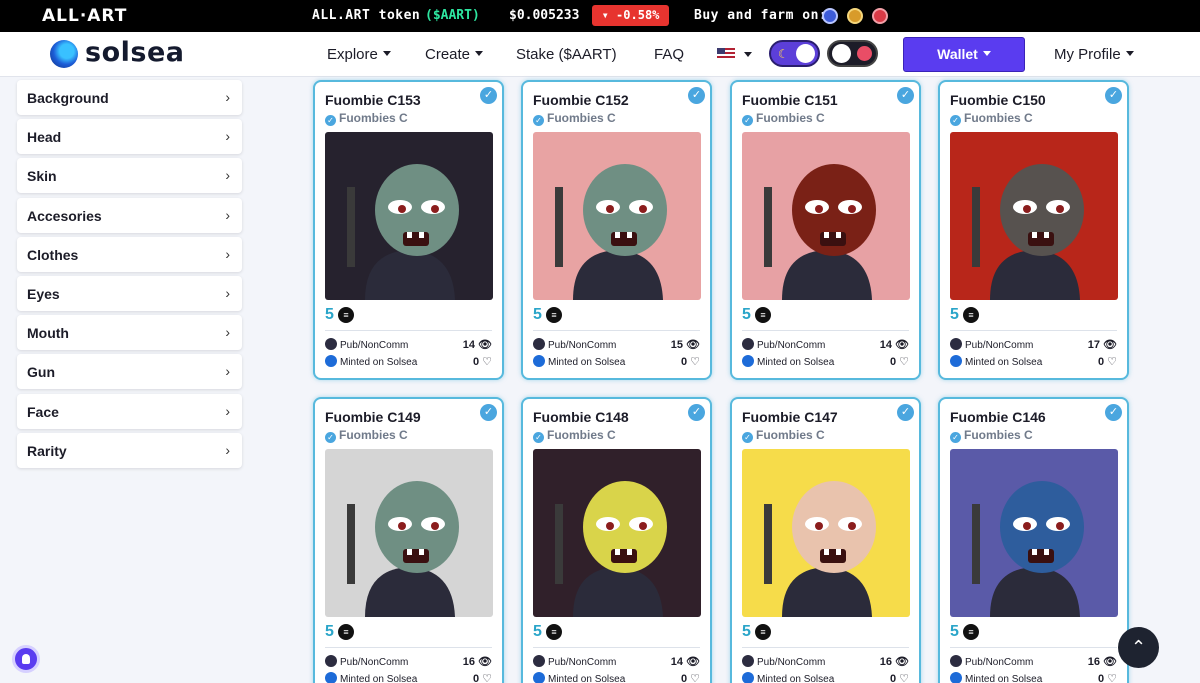 The height and width of the screenshot is (683, 1200). I want to click on language-chevron-down-icon, so click(748, 54).